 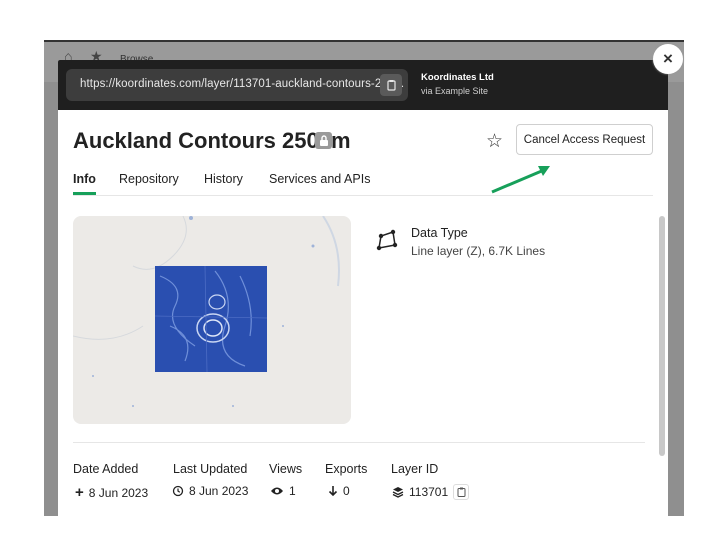 I want to click on date-added-value: + 8 Jun 2023, so click(x=111, y=492).